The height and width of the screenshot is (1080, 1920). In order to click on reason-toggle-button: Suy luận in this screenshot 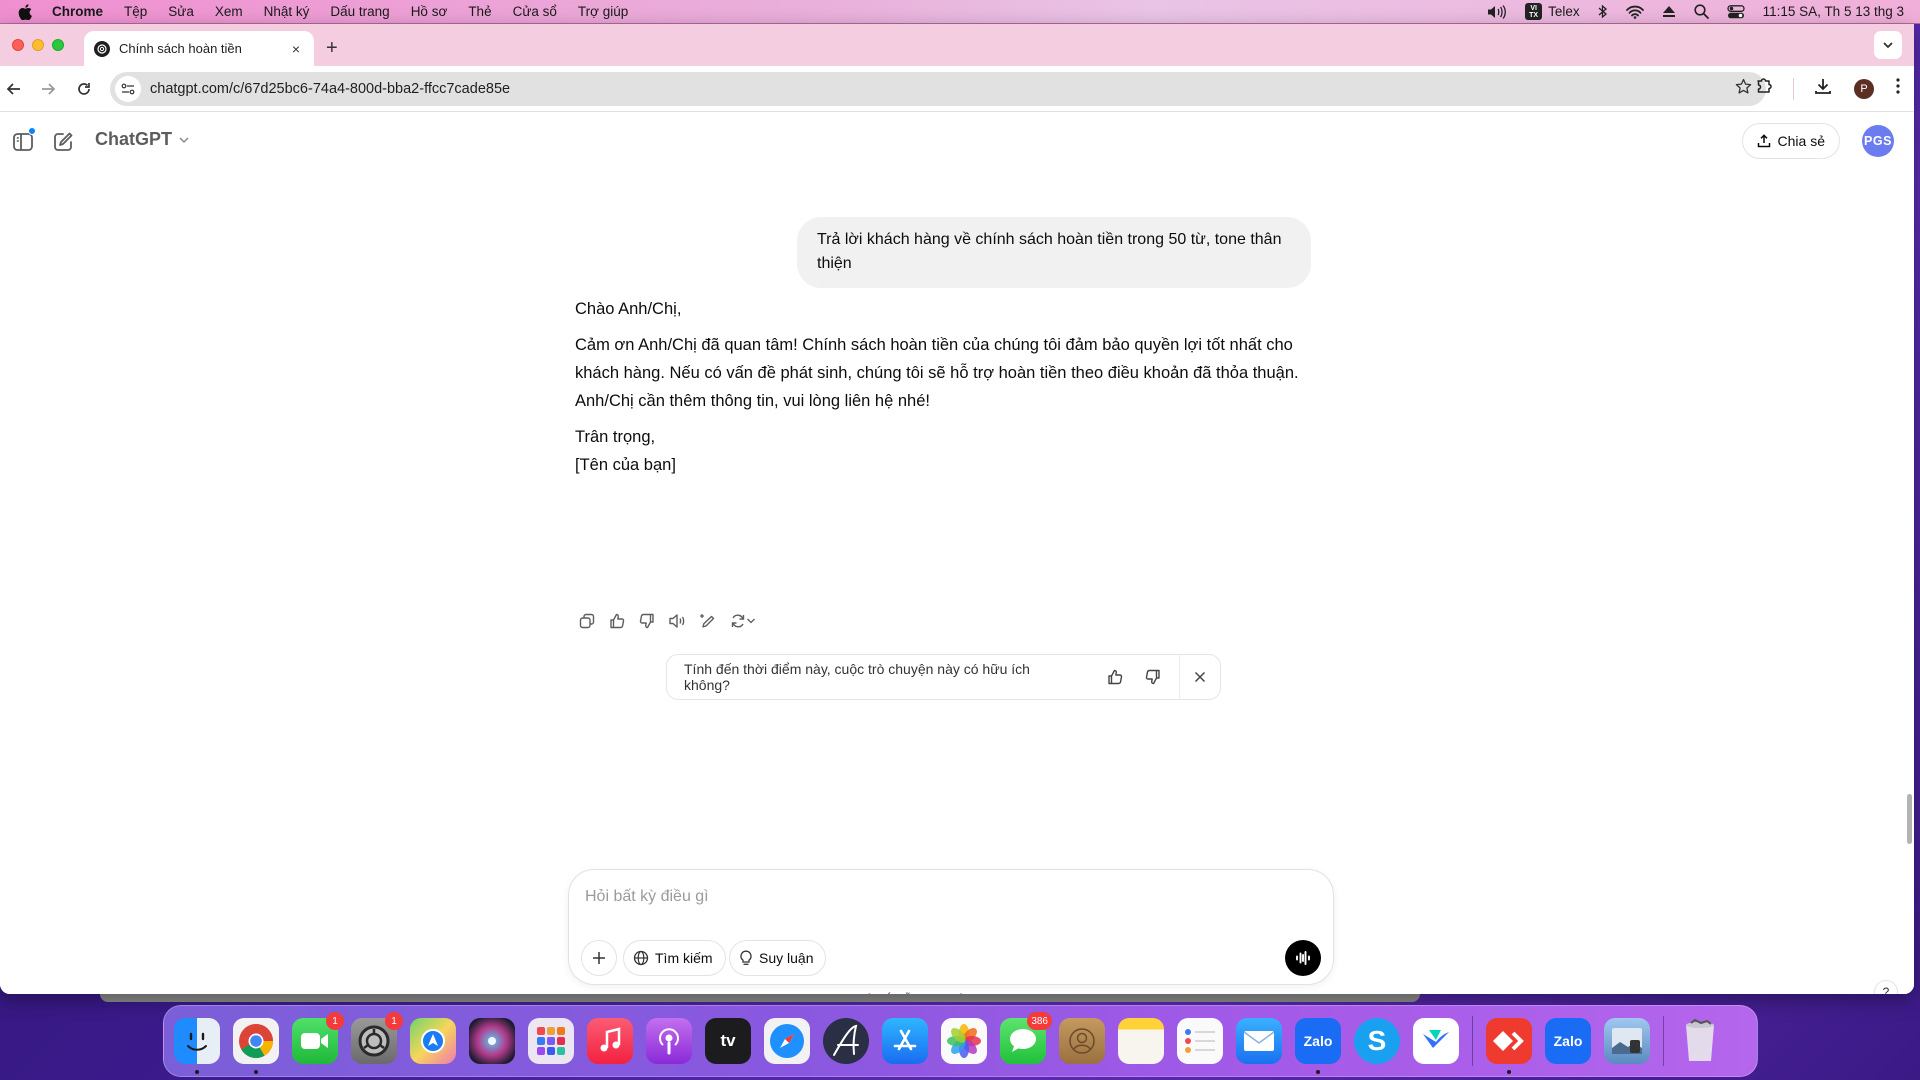, I will do `click(778, 958)`.